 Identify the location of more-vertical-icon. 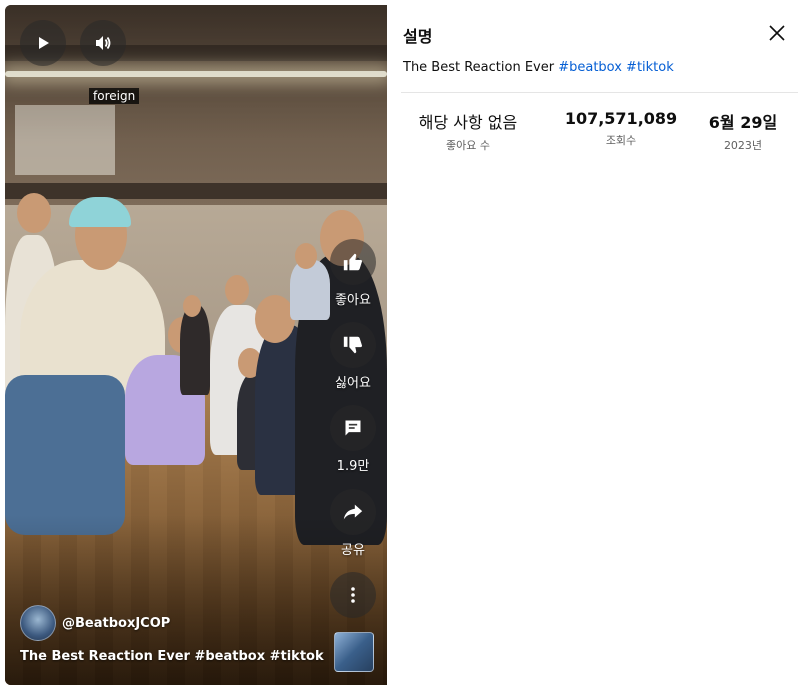
(353, 595).